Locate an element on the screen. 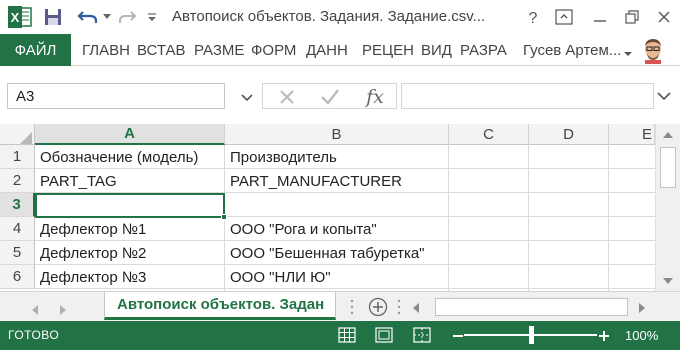 This screenshot has width=680, height=350. cell-b1: Производитель is located at coordinates (337, 157).